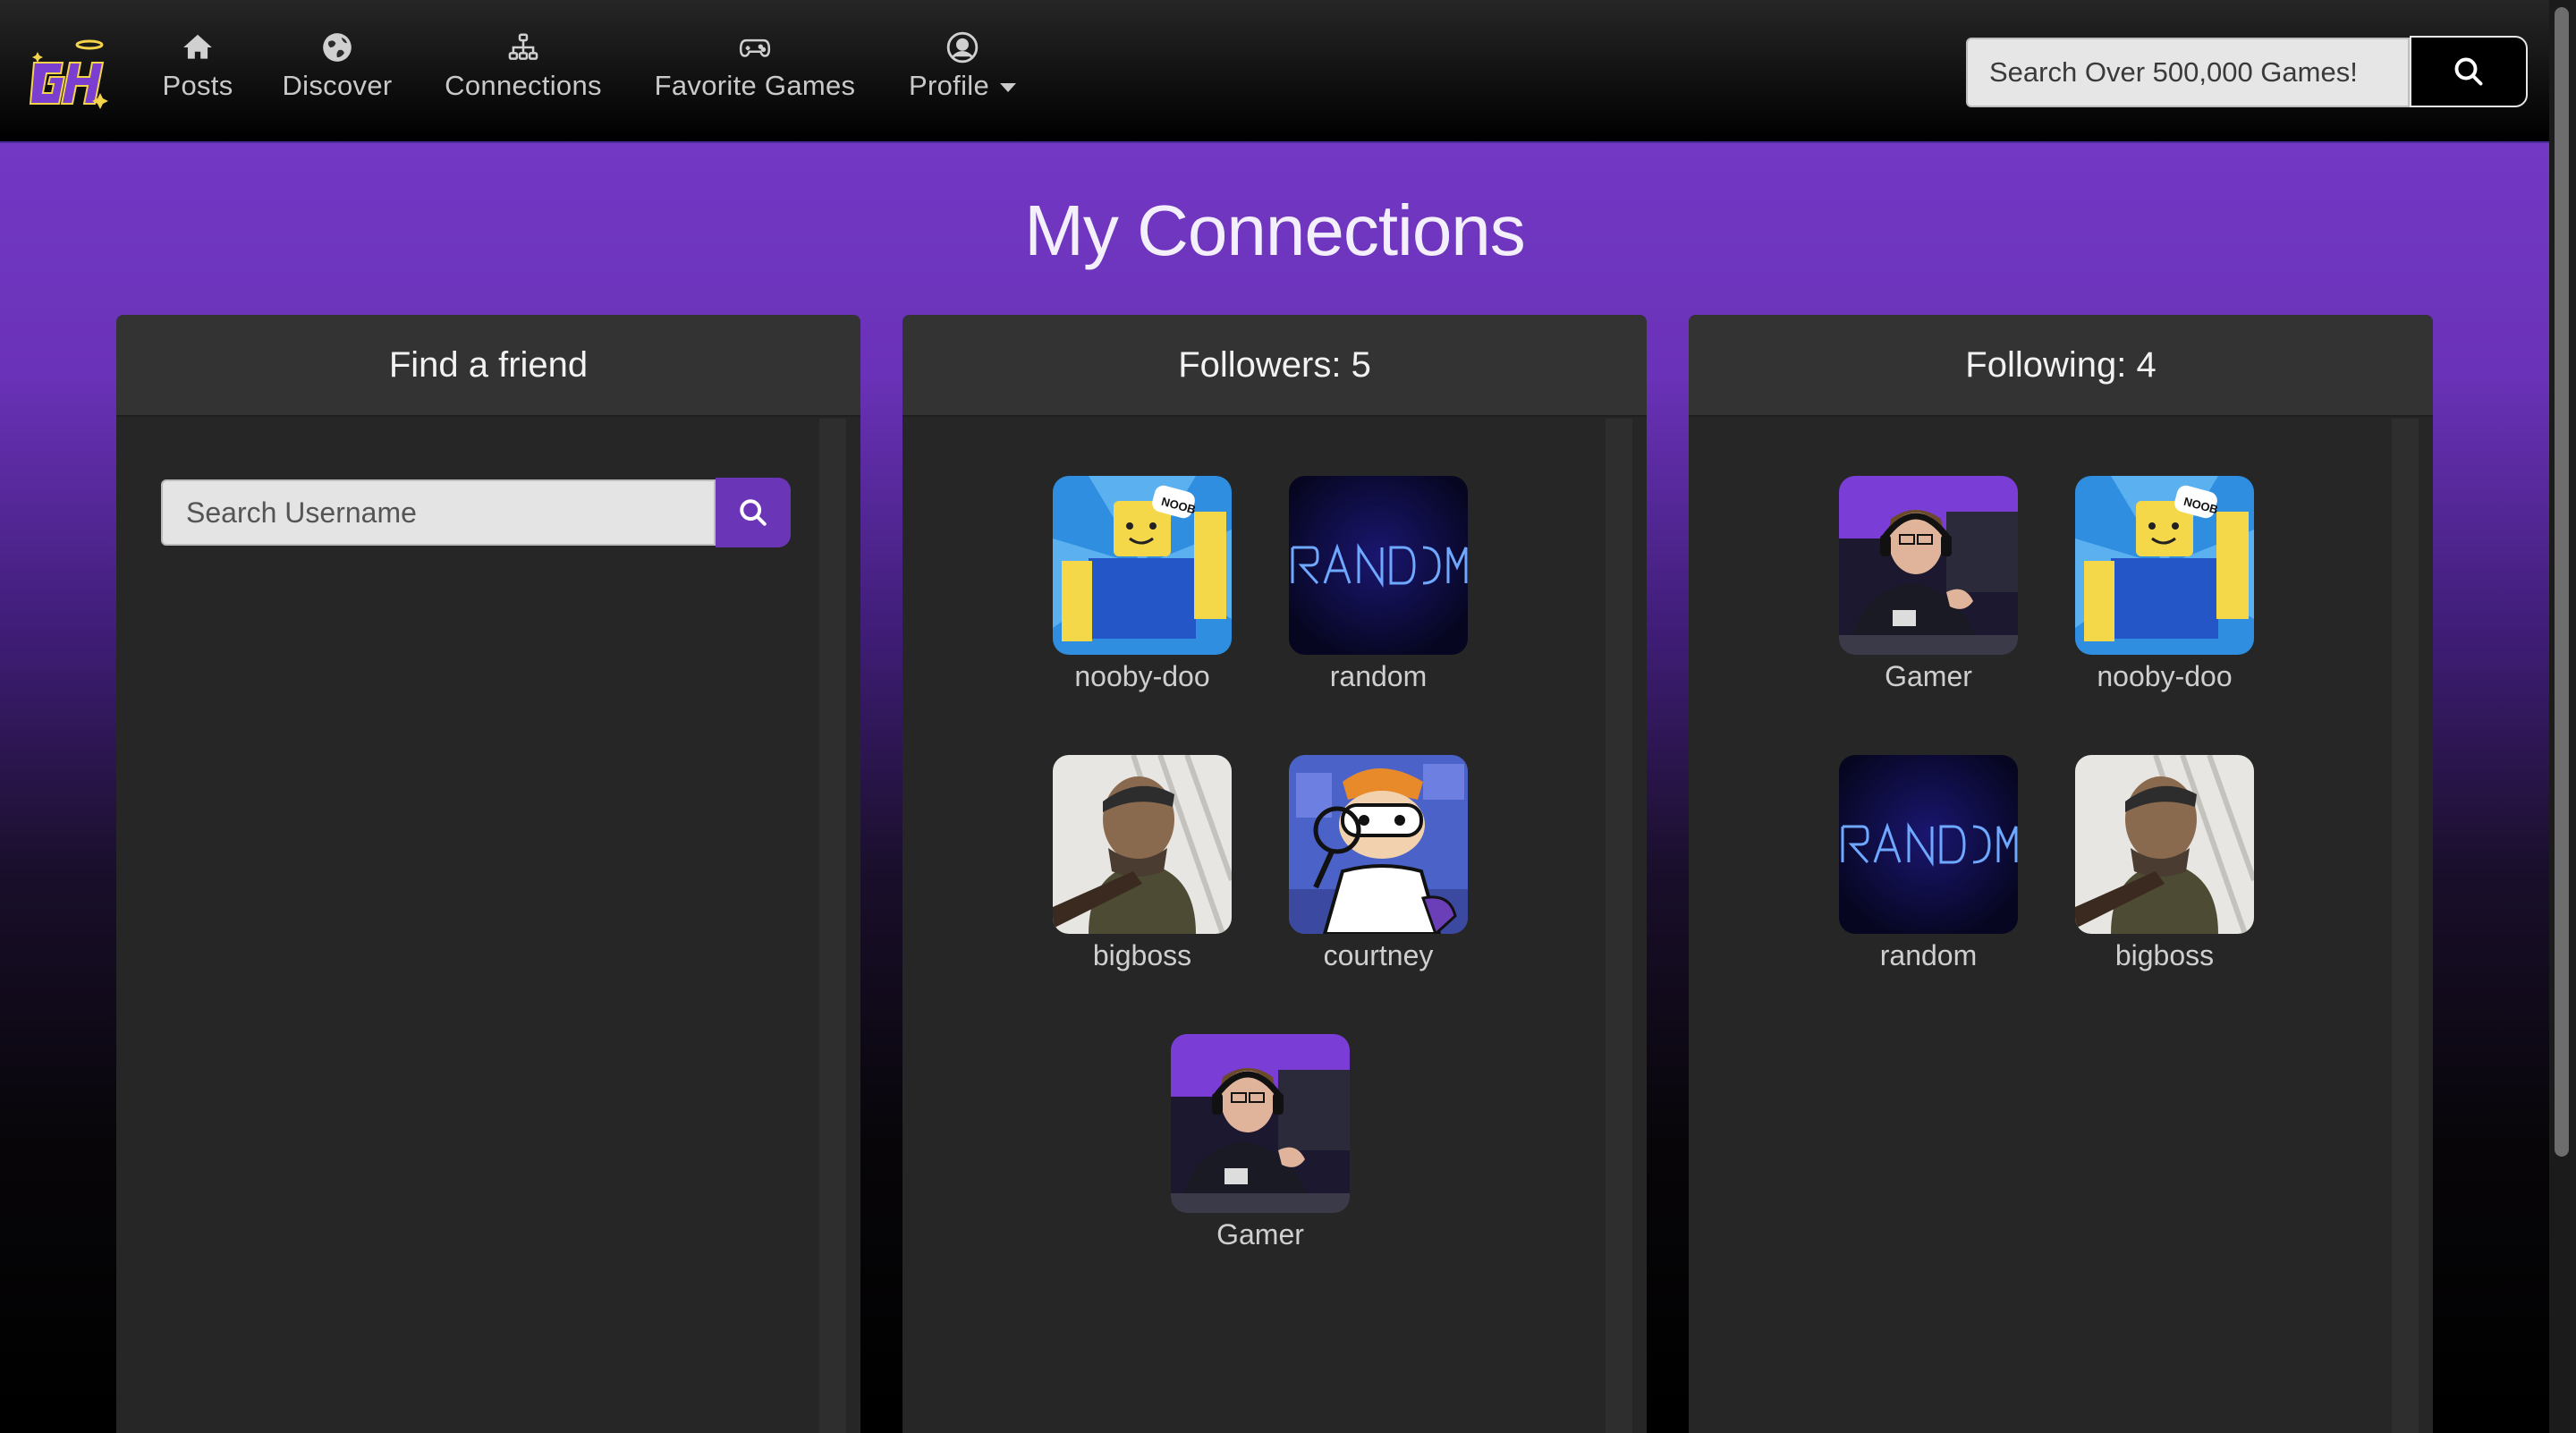 This screenshot has height=1433, width=2576. Describe the element at coordinates (197, 85) in the screenshot. I see `nav-posts-label: Posts` at that location.